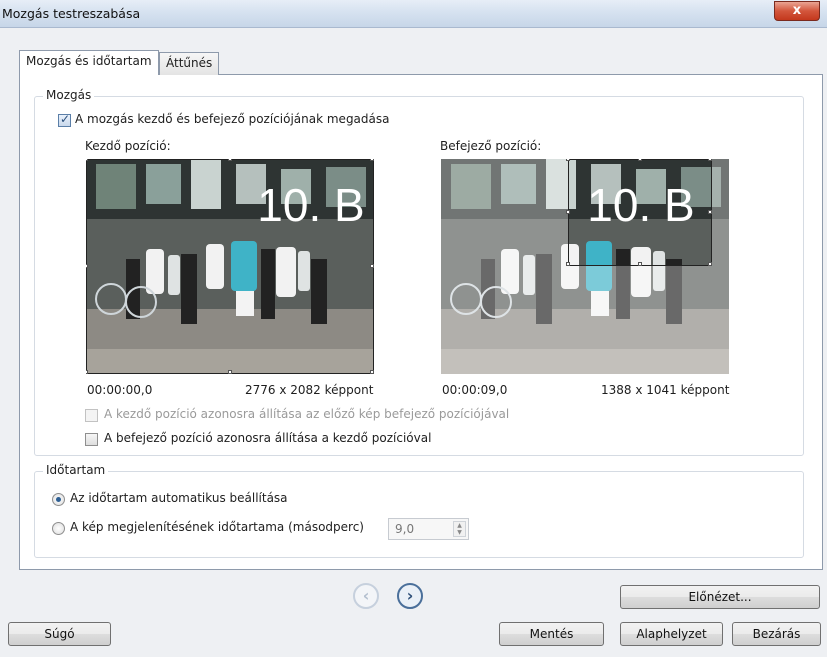 Image resolution: width=827 pixels, height=657 pixels. I want to click on start-position-preview: 10. B, so click(230, 266).